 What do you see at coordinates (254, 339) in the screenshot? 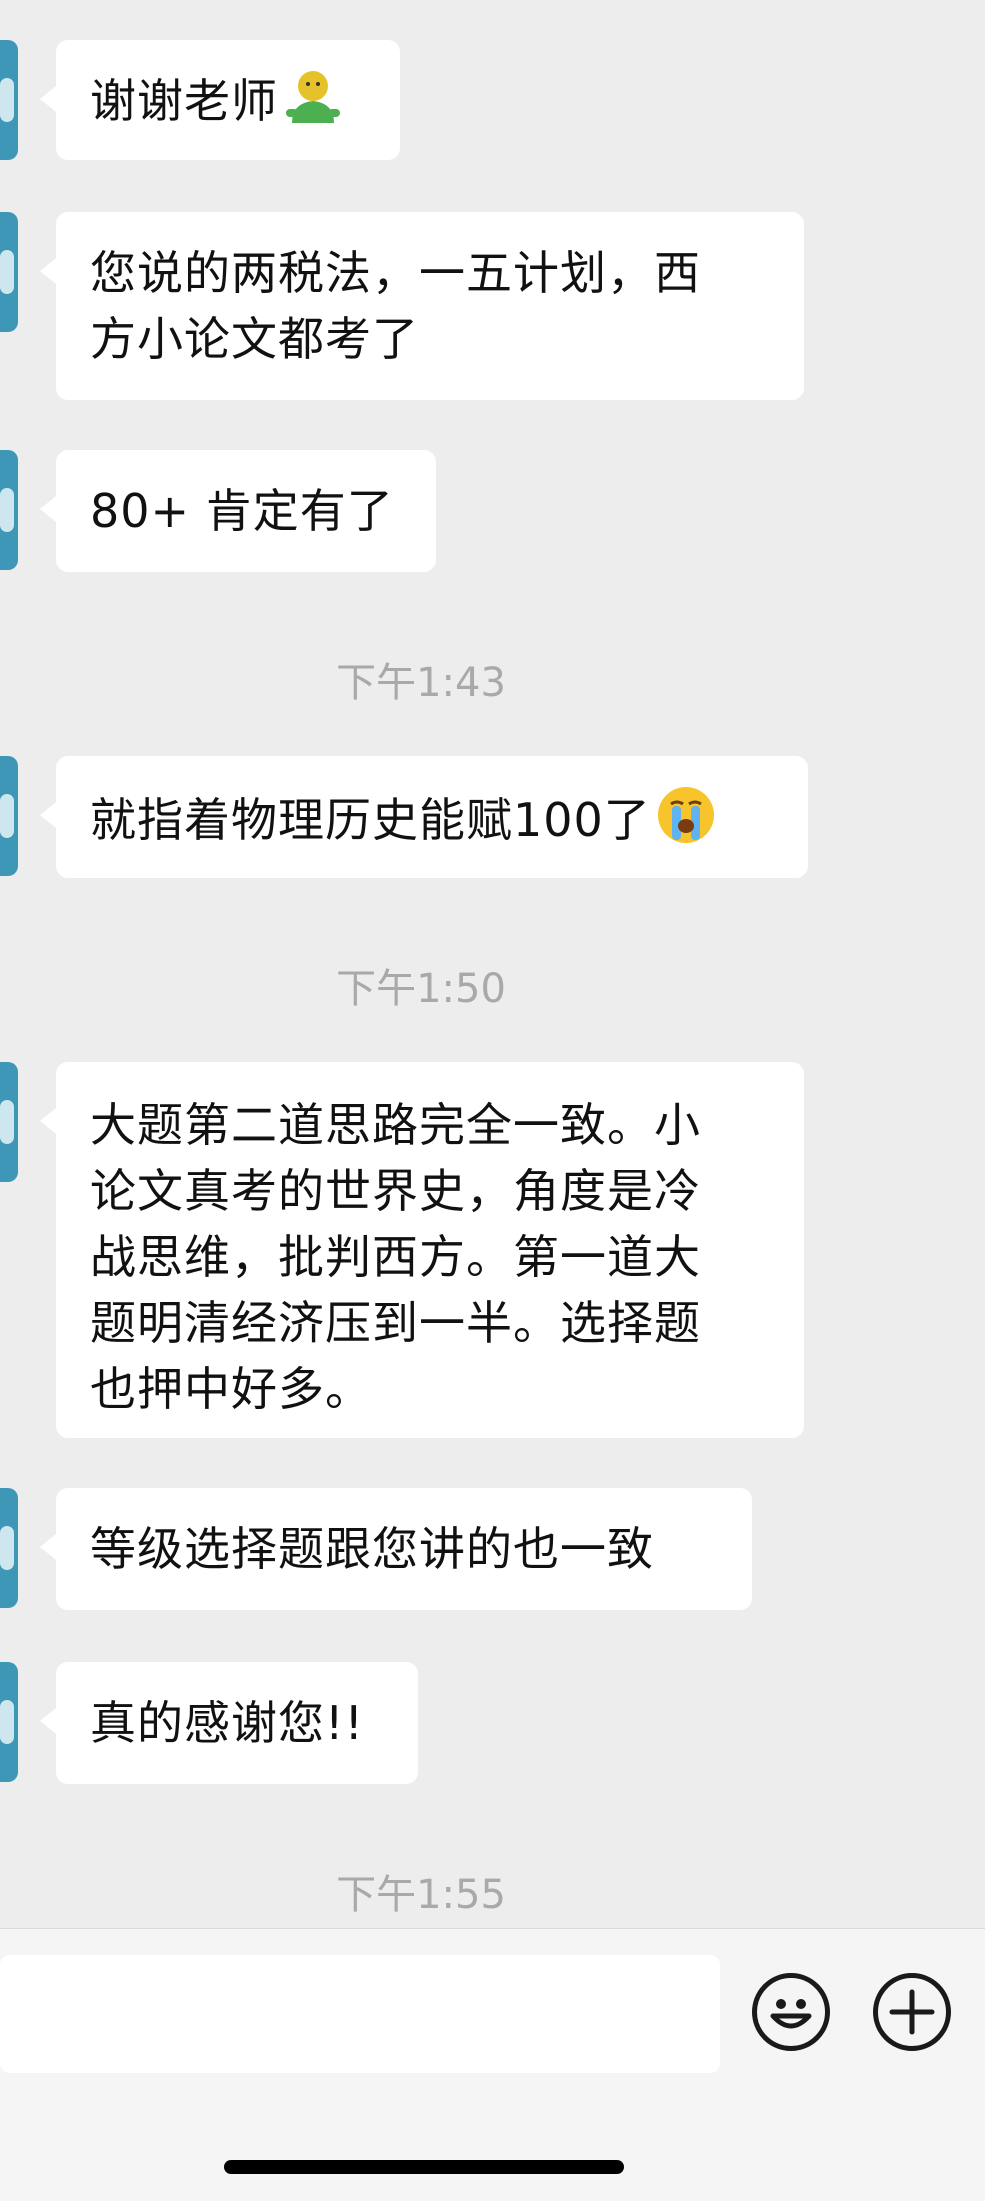
I see `message-line: 方小论文都考了` at bounding box center [254, 339].